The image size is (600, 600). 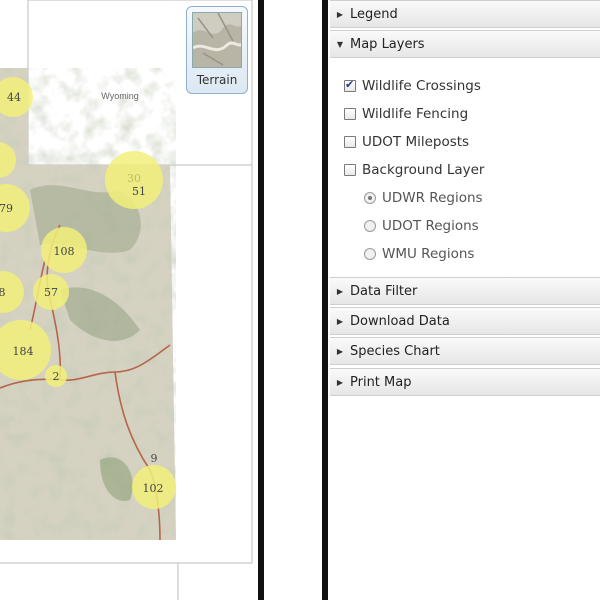 I want to click on layer-option-udot-mileposts: UDOT Mileposts, so click(x=406, y=142).